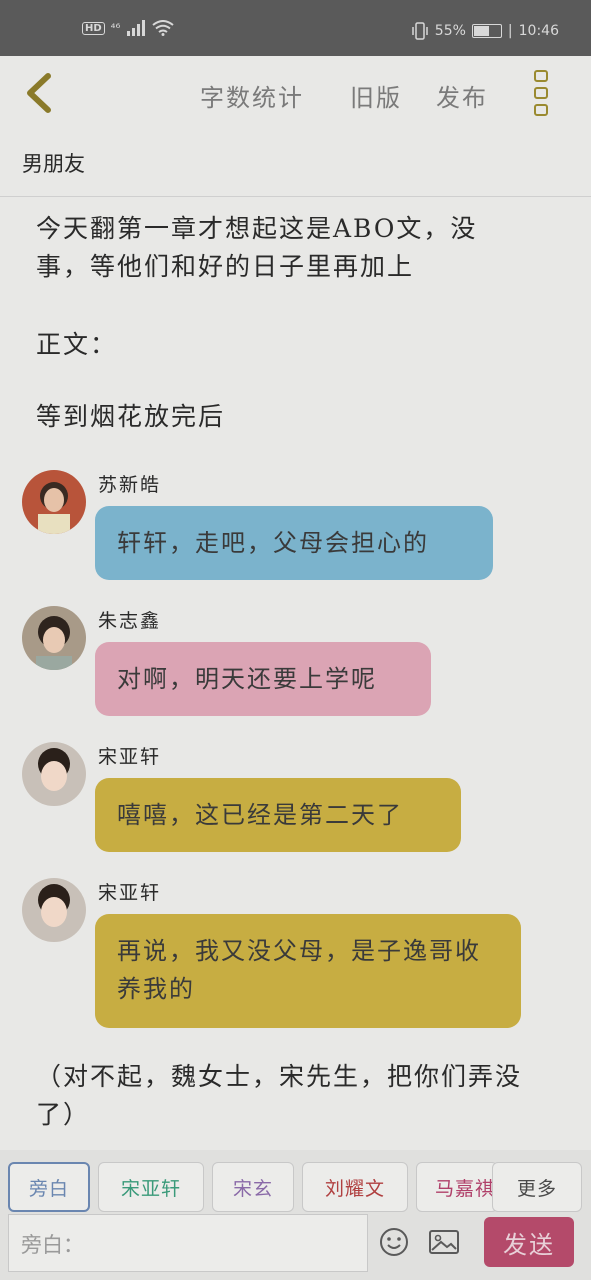 This screenshot has width=591, height=1280. What do you see at coordinates (115, 28) in the screenshot?
I see `network-label: ⁴⁶` at bounding box center [115, 28].